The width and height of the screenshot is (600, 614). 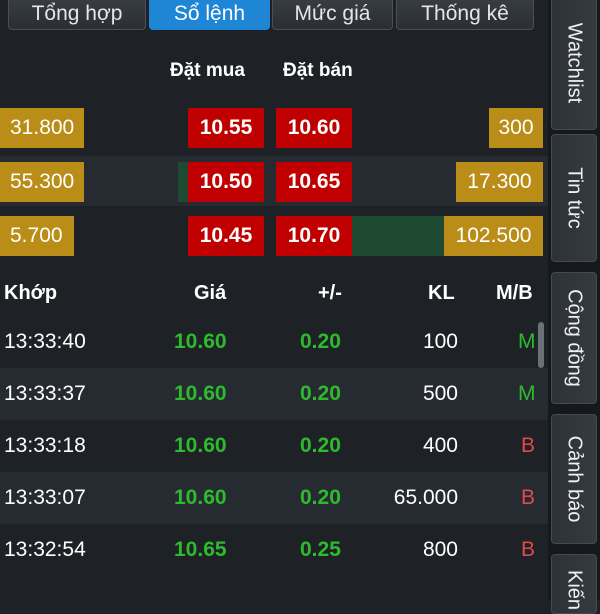 What do you see at coordinates (226, 182) in the screenshot?
I see `bid-price: 10.50` at bounding box center [226, 182].